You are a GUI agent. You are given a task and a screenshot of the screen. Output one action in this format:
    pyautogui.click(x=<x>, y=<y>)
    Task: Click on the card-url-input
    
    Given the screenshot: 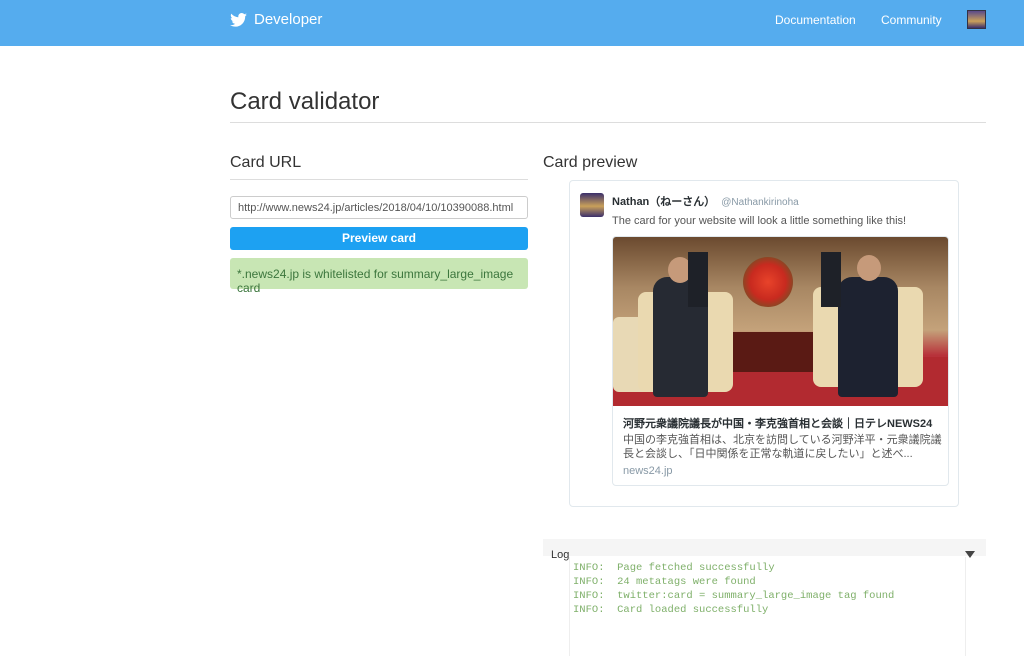 What is the action you would take?
    pyautogui.click(x=379, y=207)
    